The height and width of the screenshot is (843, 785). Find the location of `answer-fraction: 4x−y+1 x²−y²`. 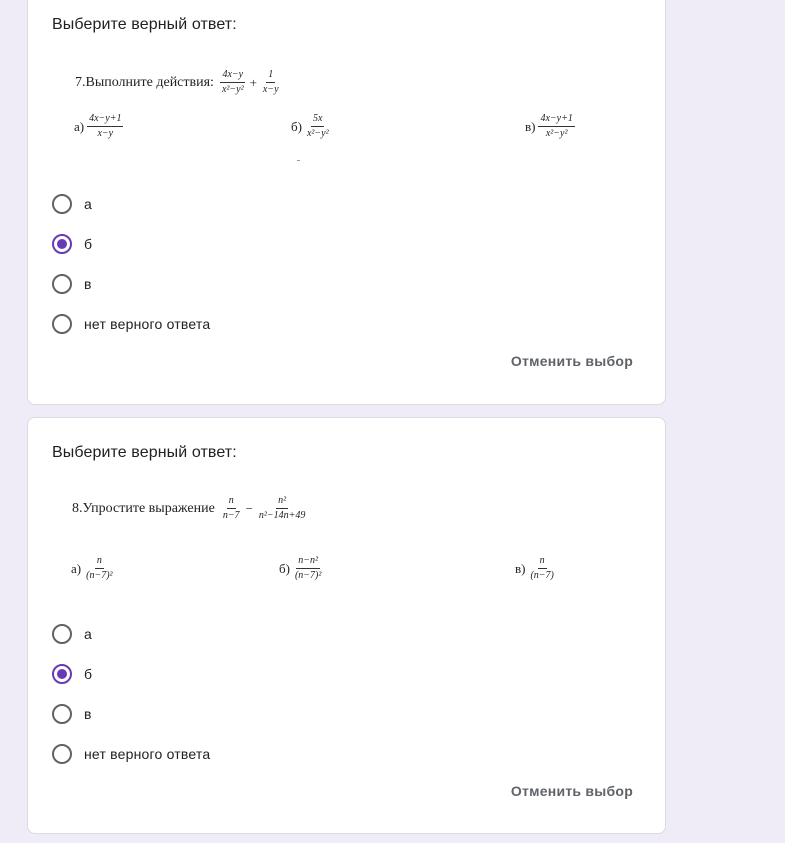

answer-fraction: 4x−y+1 x²−y² is located at coordinates (556, 126).